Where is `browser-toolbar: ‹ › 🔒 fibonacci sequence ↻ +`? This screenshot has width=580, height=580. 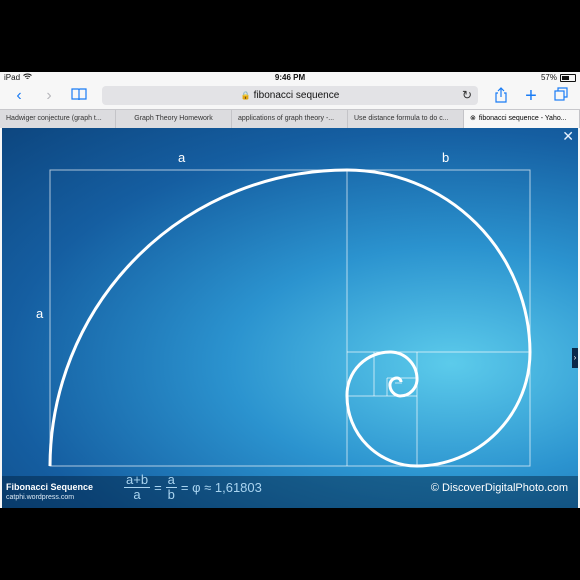 browser-toolbar: ‹ › 🔒 fibonacci sequence ↻ + is located at coordinates (290, 96).